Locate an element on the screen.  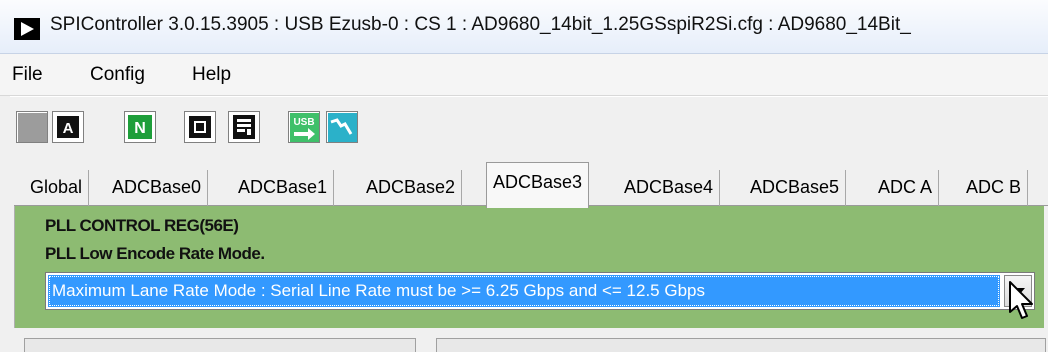
tab-adcbase1: ADCBase1 is located at coordinates (283, 188).